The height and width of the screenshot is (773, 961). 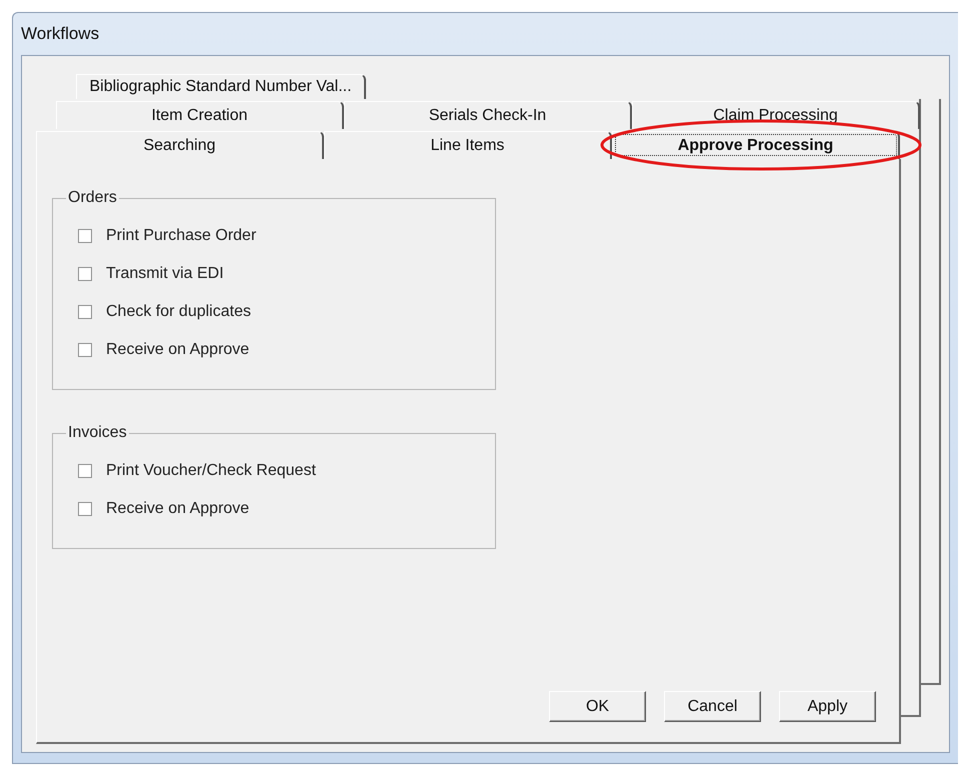 I want to click on dialog-button: OK, so click(x=597, y=706).